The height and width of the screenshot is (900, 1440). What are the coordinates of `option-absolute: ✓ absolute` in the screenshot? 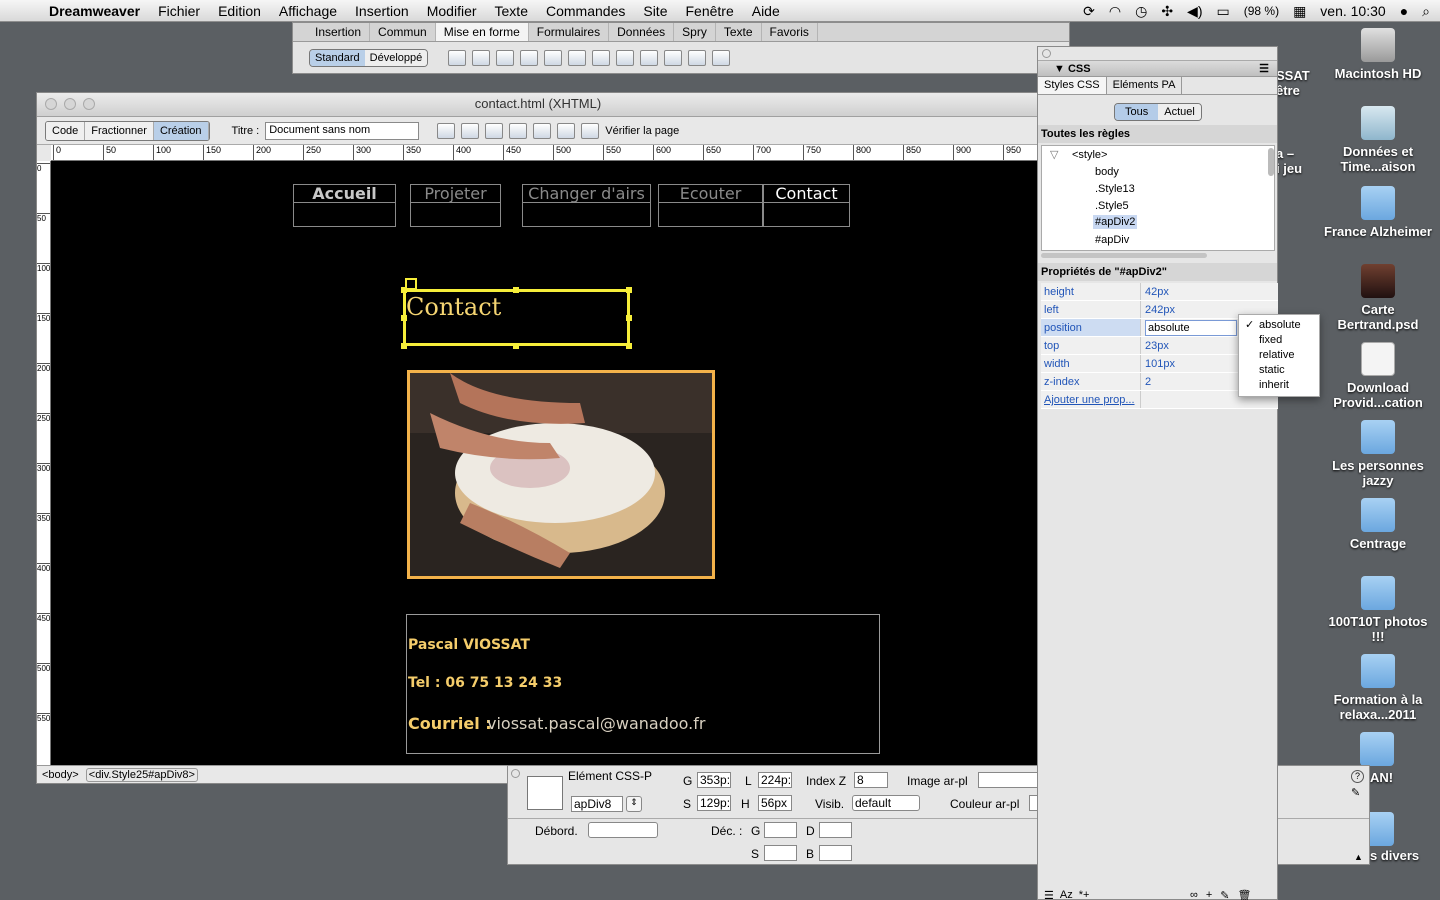 It's located at (1279, 325).